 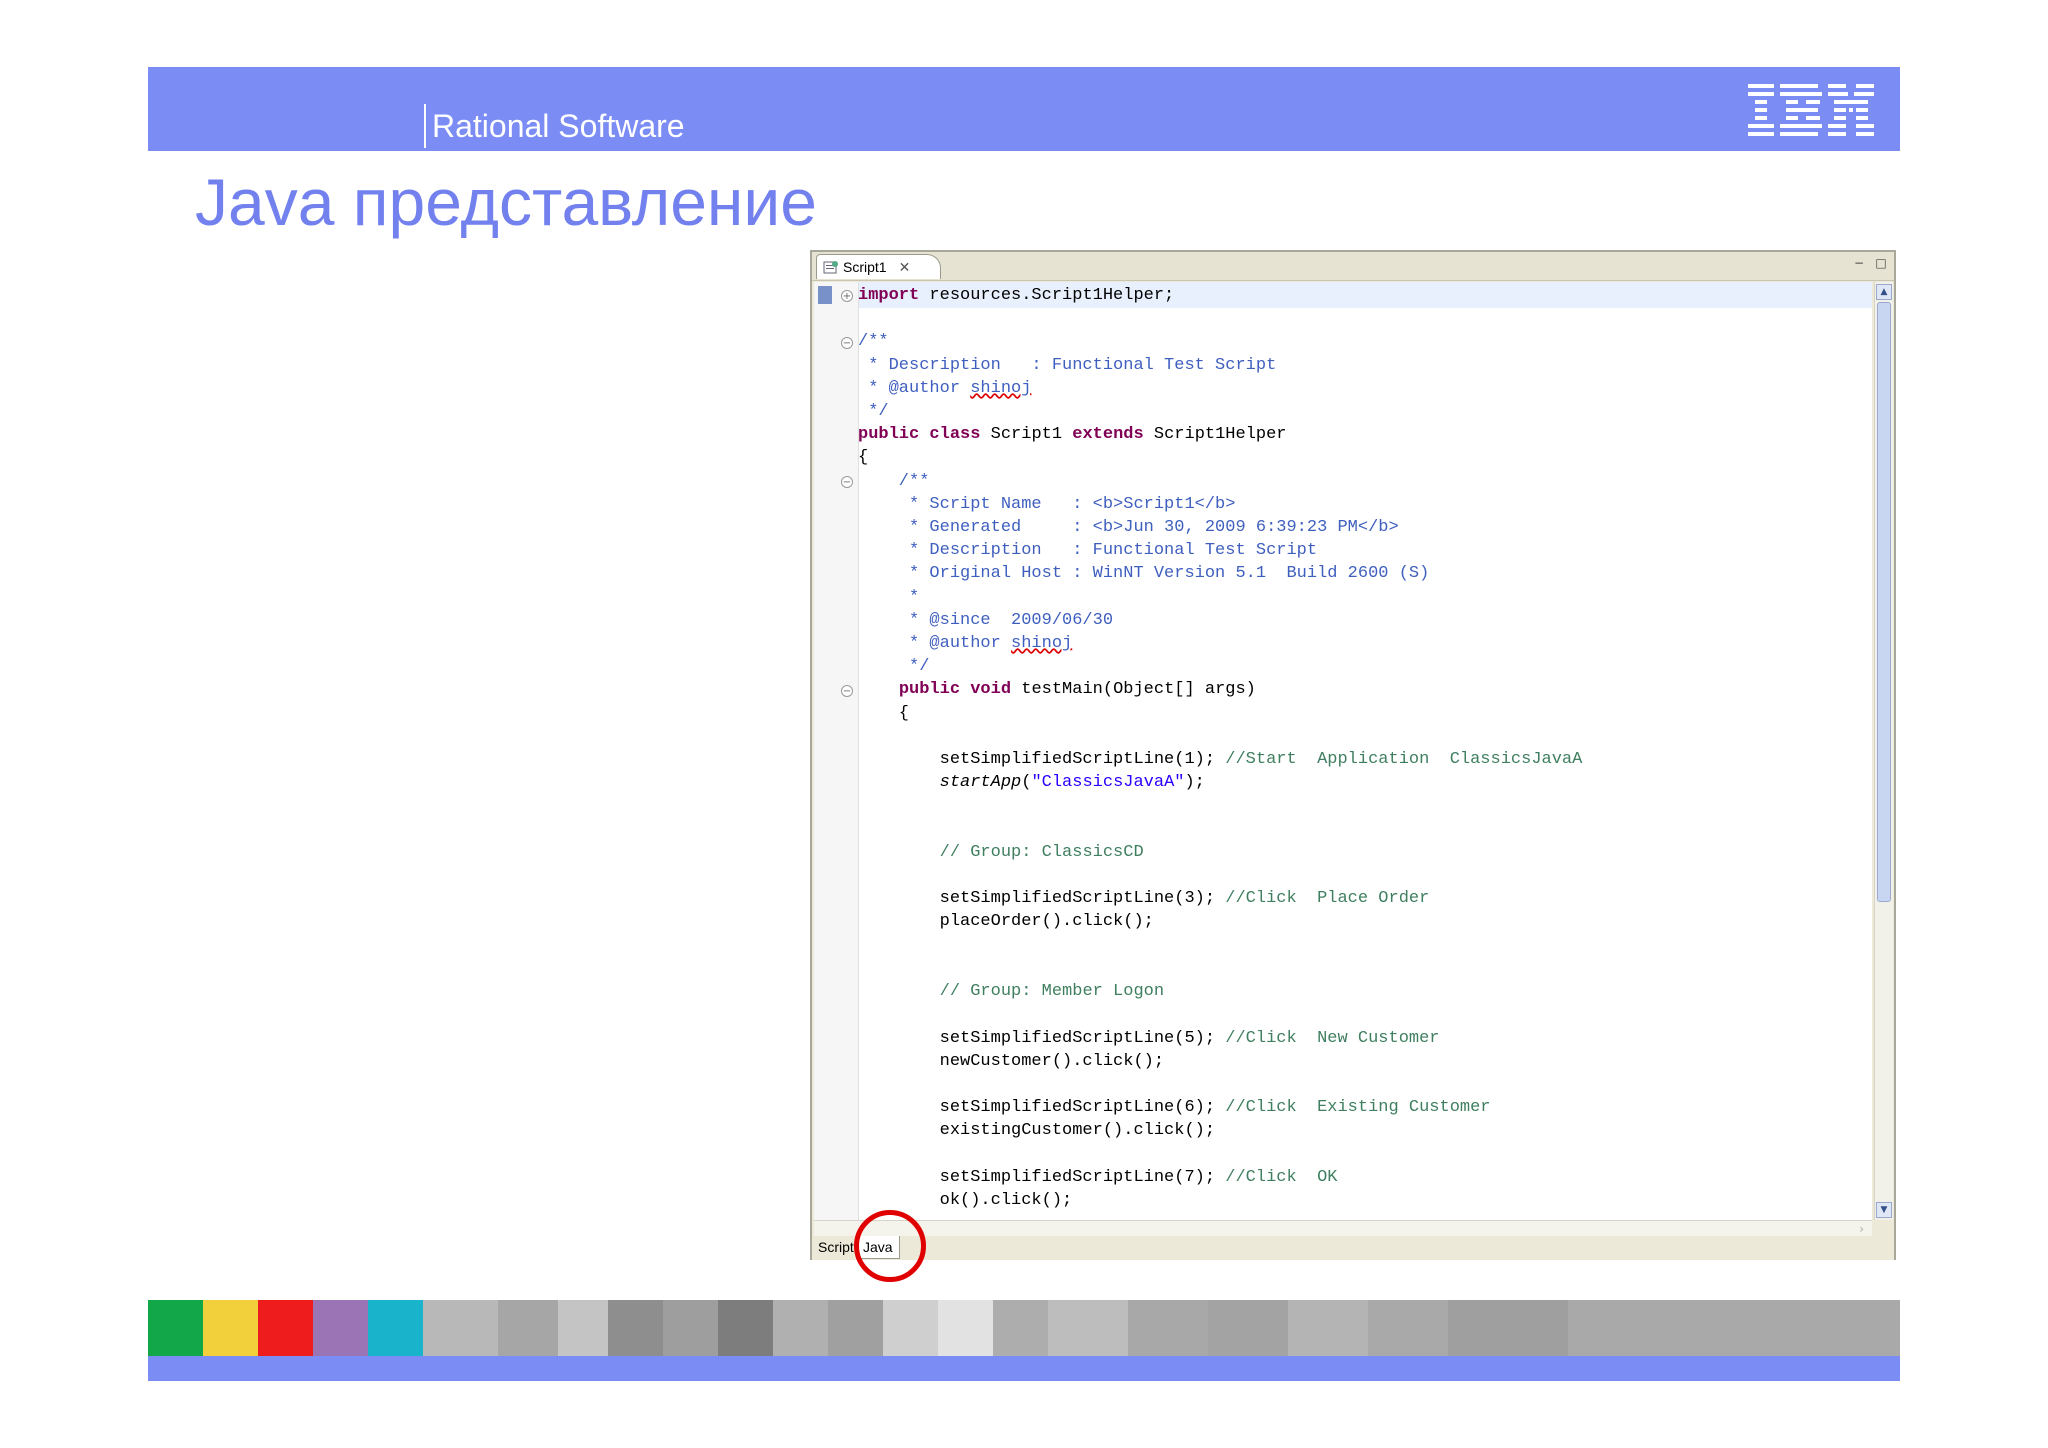 What do you see at coordinates (1024, 109) in the screenshot?
I see `header-banner` at bounding box center [1024, 109].